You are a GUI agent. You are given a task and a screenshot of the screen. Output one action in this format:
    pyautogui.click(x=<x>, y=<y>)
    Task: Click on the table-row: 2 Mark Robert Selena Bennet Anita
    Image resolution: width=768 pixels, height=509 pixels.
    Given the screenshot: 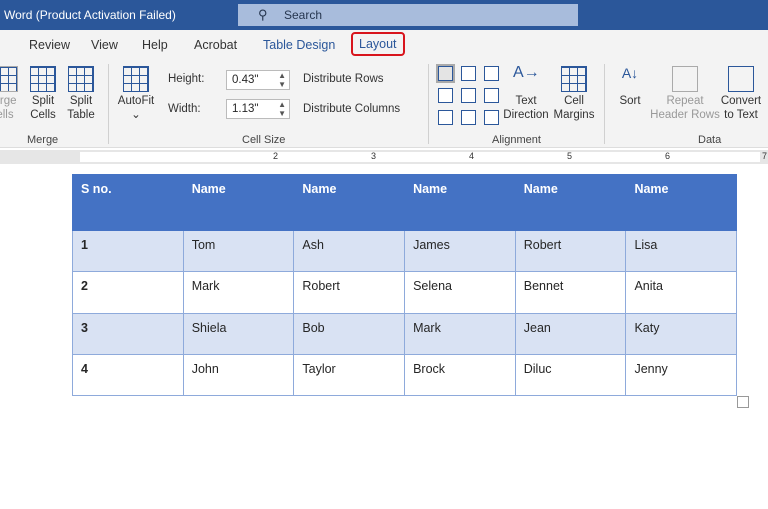 What is the action you would take?
    pyautogui.click(x=405, y=292)
    